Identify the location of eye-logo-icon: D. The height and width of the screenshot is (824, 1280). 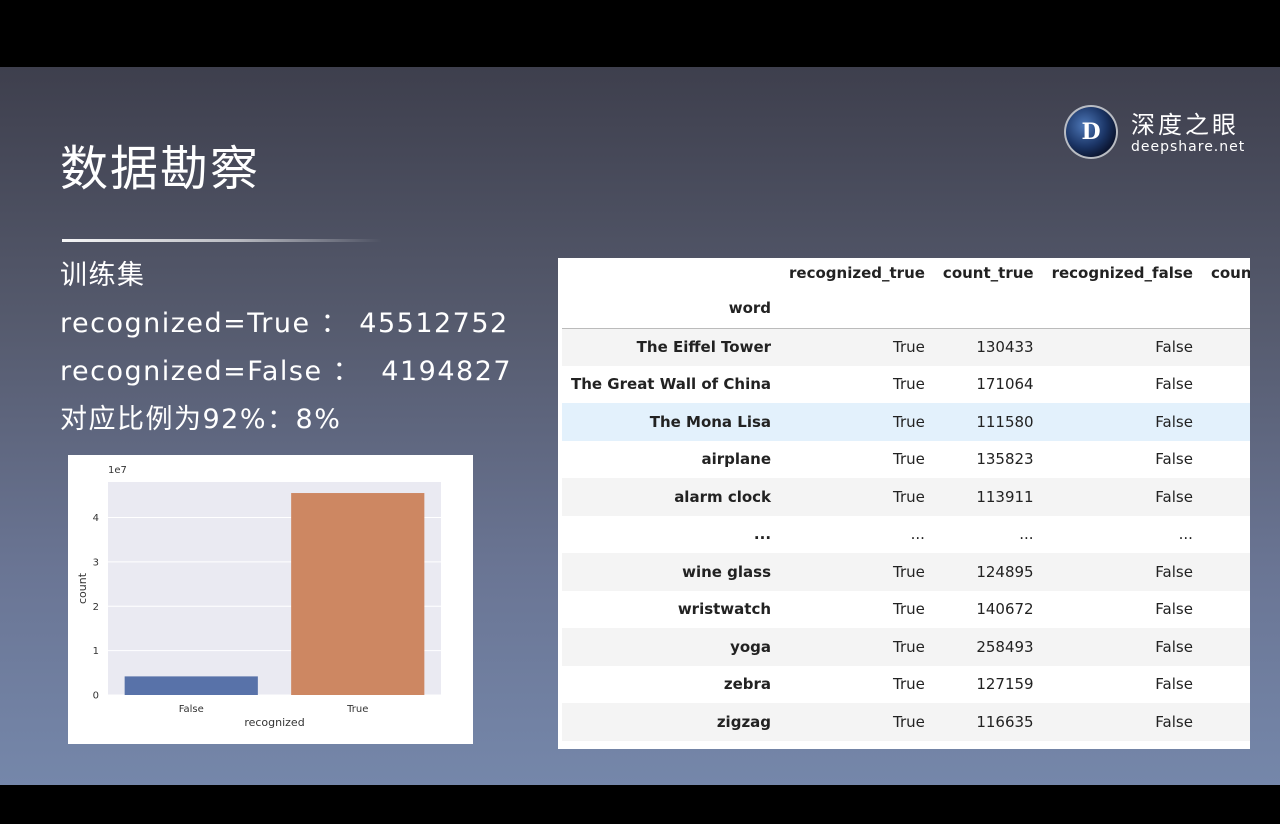
(1091, 132).